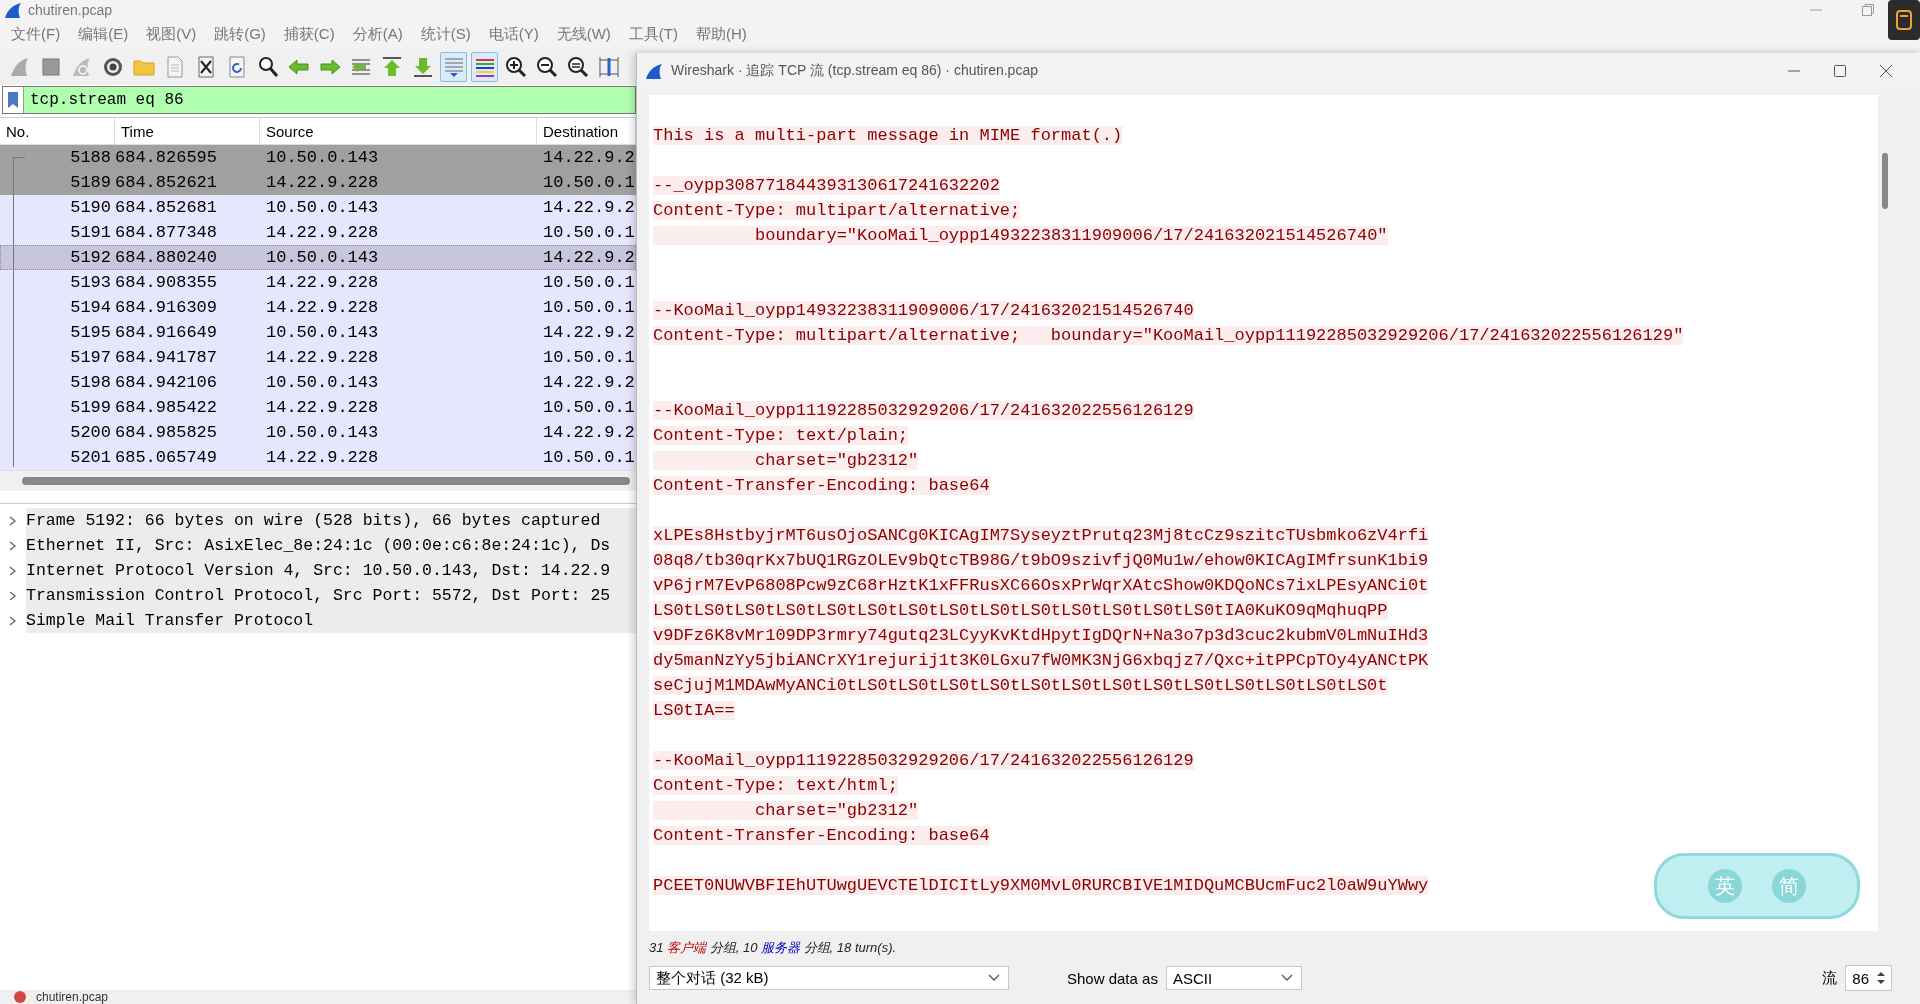  Describe the element at coordinates (1233, 978) in the screenshot. I see `format-select: ASCII` at that location.